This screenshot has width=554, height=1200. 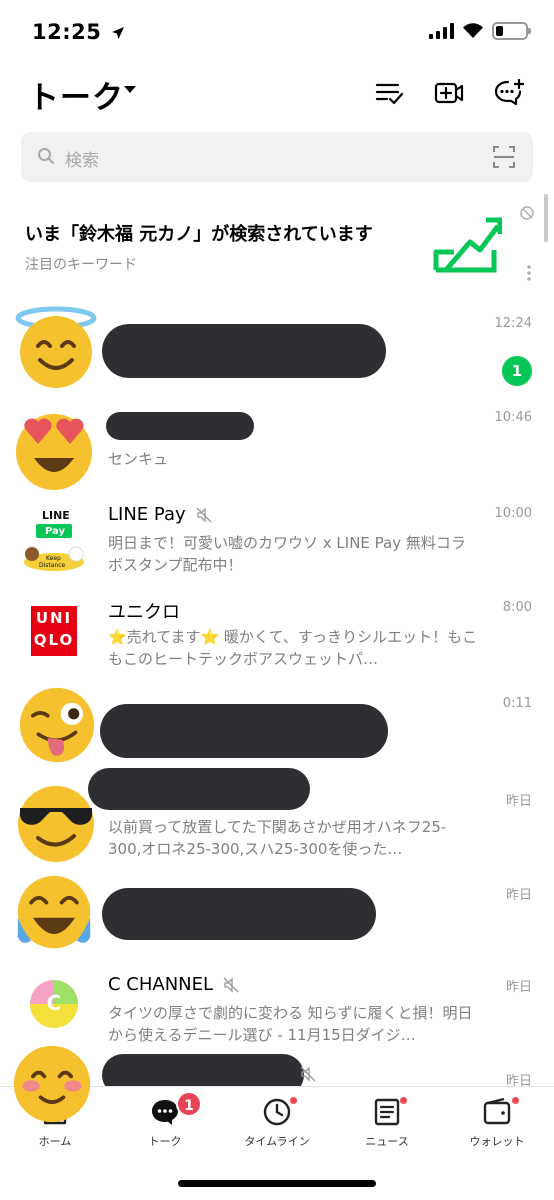 I want to click on sunglasses-emoji-avatar, so click(x=56, y=824).